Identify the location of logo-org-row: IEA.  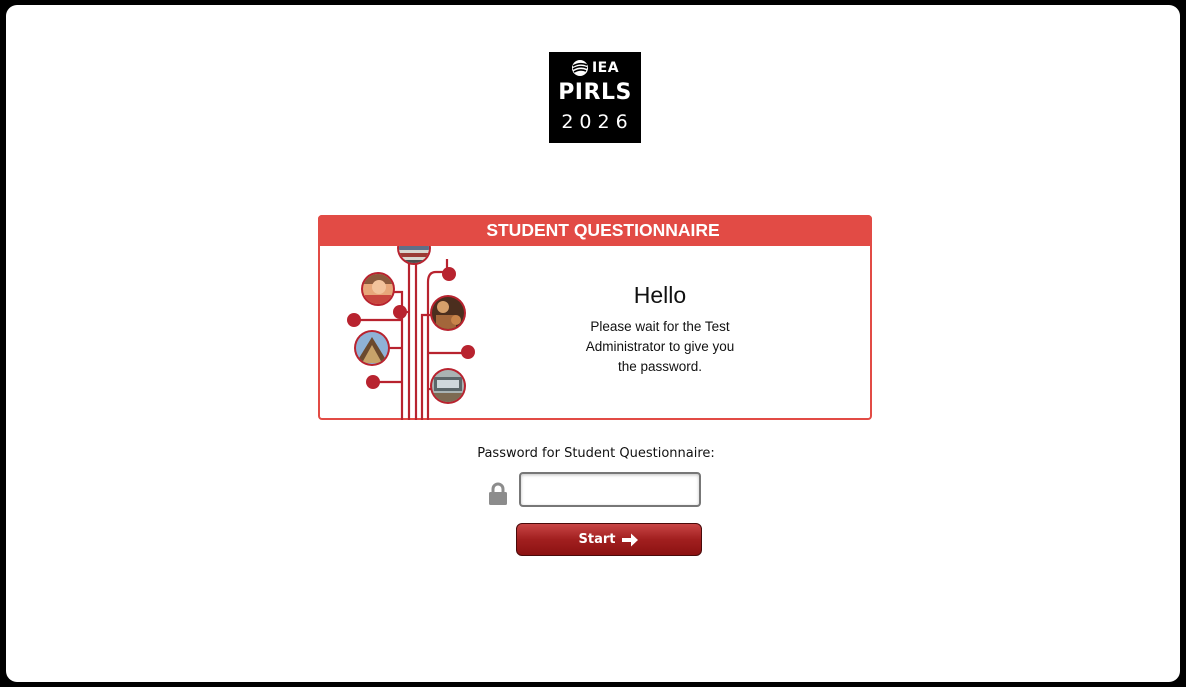
(595, 68).